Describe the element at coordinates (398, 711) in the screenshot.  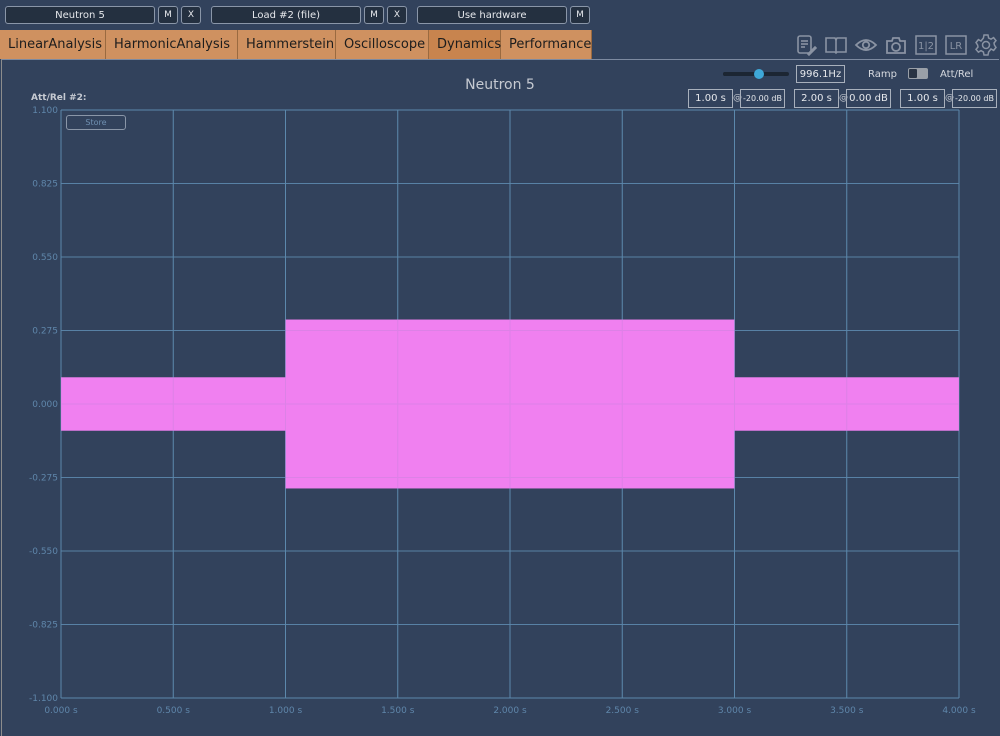
I see `x-tick-label: 1.500 s` at that location.